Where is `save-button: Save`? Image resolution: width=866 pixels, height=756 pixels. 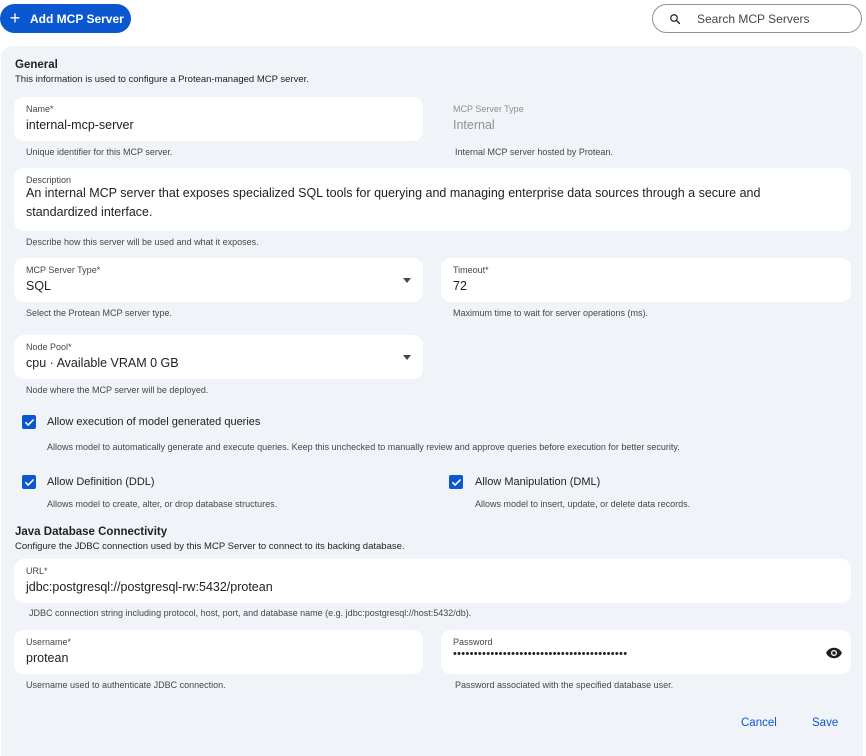
save-button: Save is located at coordinates (825, 723).